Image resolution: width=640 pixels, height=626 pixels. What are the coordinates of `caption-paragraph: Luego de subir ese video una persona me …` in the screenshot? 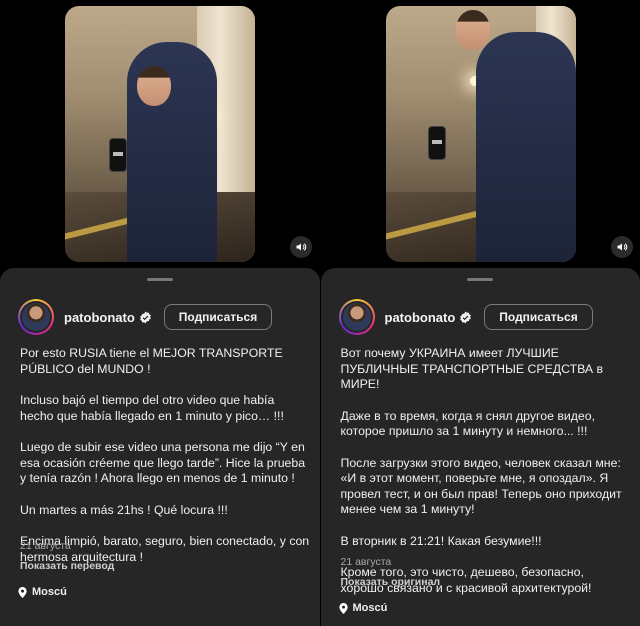 It's located at (163, 462).